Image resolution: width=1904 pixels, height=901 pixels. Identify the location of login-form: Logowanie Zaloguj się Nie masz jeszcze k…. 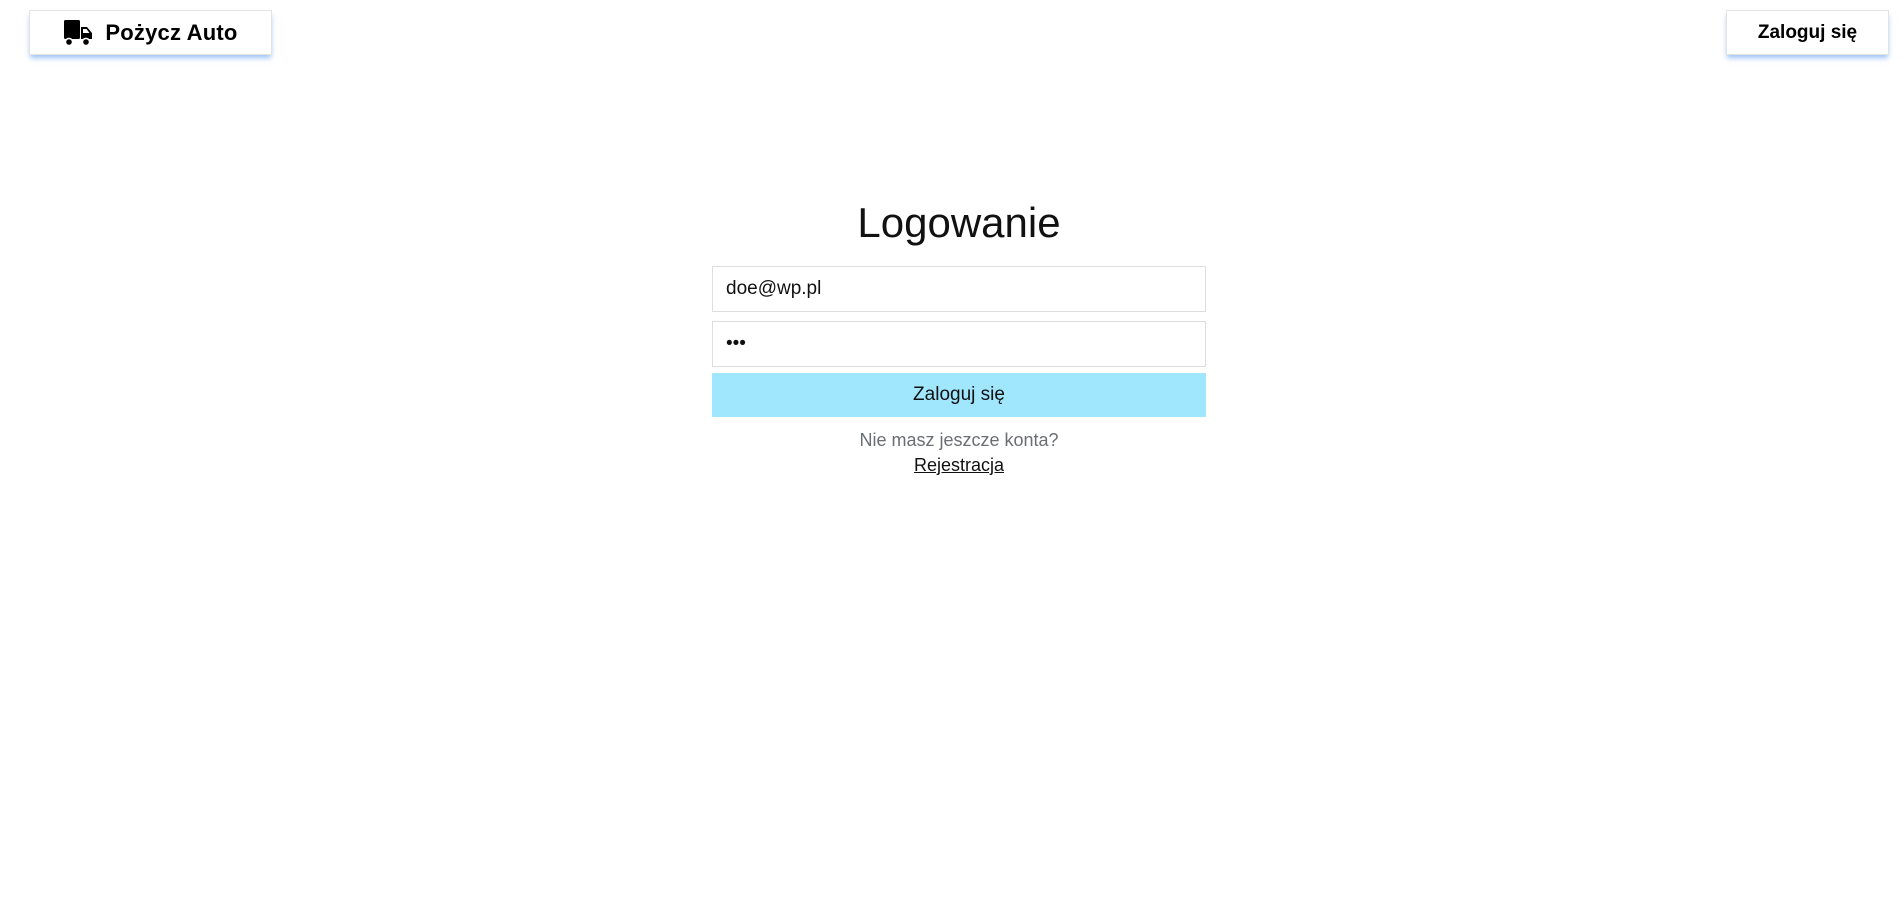
(959, 336).